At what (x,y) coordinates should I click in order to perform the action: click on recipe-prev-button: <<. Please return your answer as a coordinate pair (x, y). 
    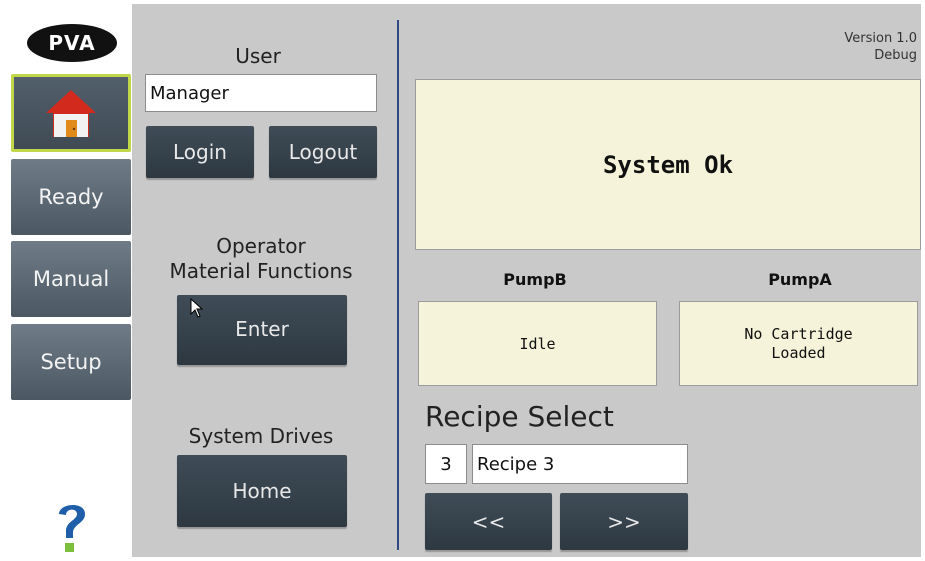
    Looking at the image, I should click on (488, 521).